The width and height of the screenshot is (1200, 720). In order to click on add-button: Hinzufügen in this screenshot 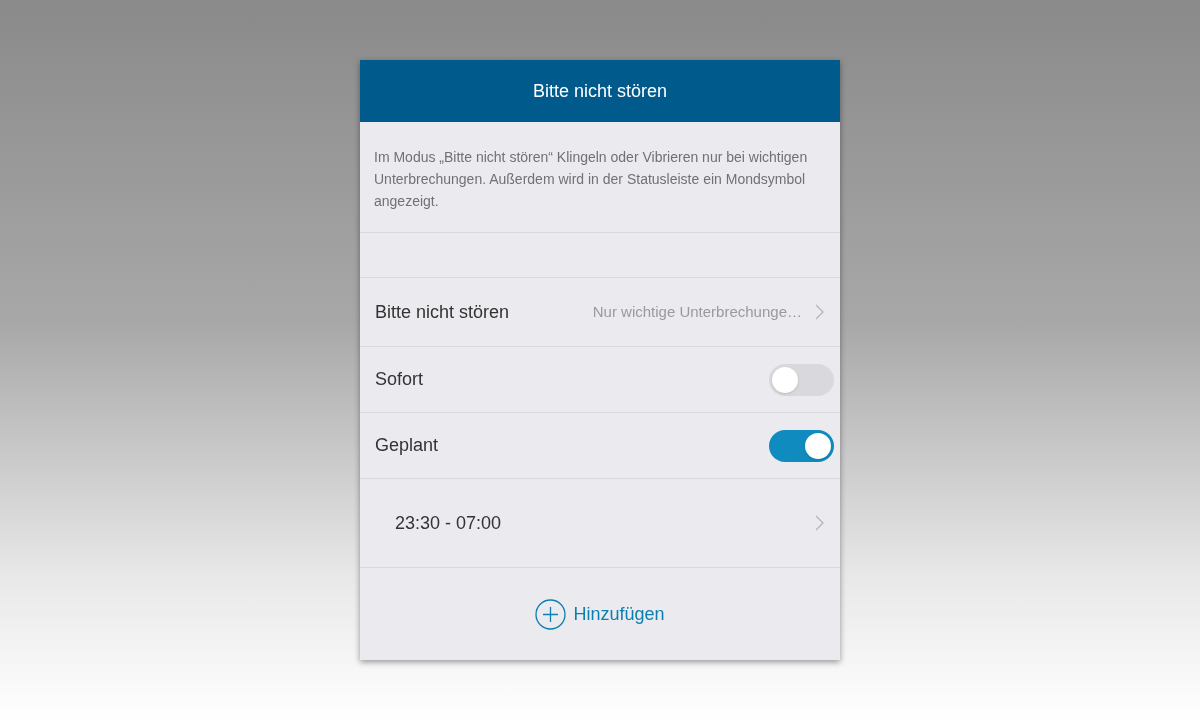, I will do `click(600, 614)`.